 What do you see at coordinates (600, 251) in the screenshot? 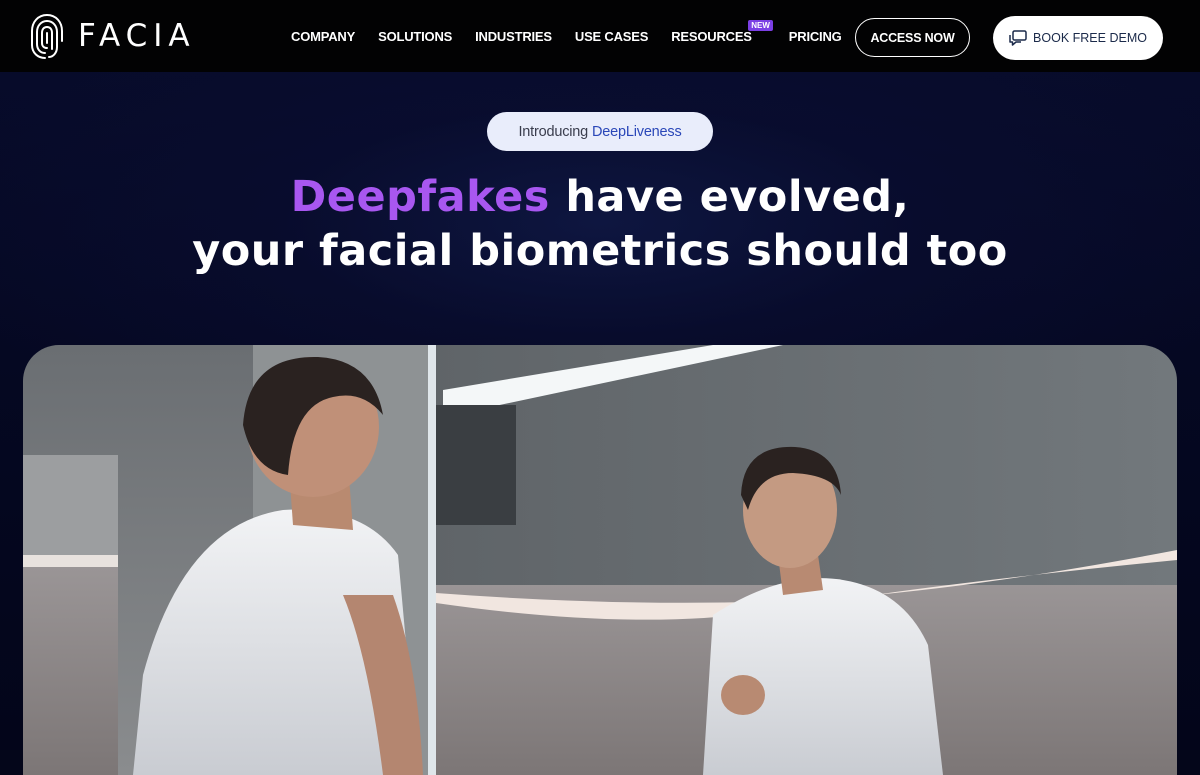
I see `headline-line2: your facial biometrics should too` at bounding box center [600, 251].